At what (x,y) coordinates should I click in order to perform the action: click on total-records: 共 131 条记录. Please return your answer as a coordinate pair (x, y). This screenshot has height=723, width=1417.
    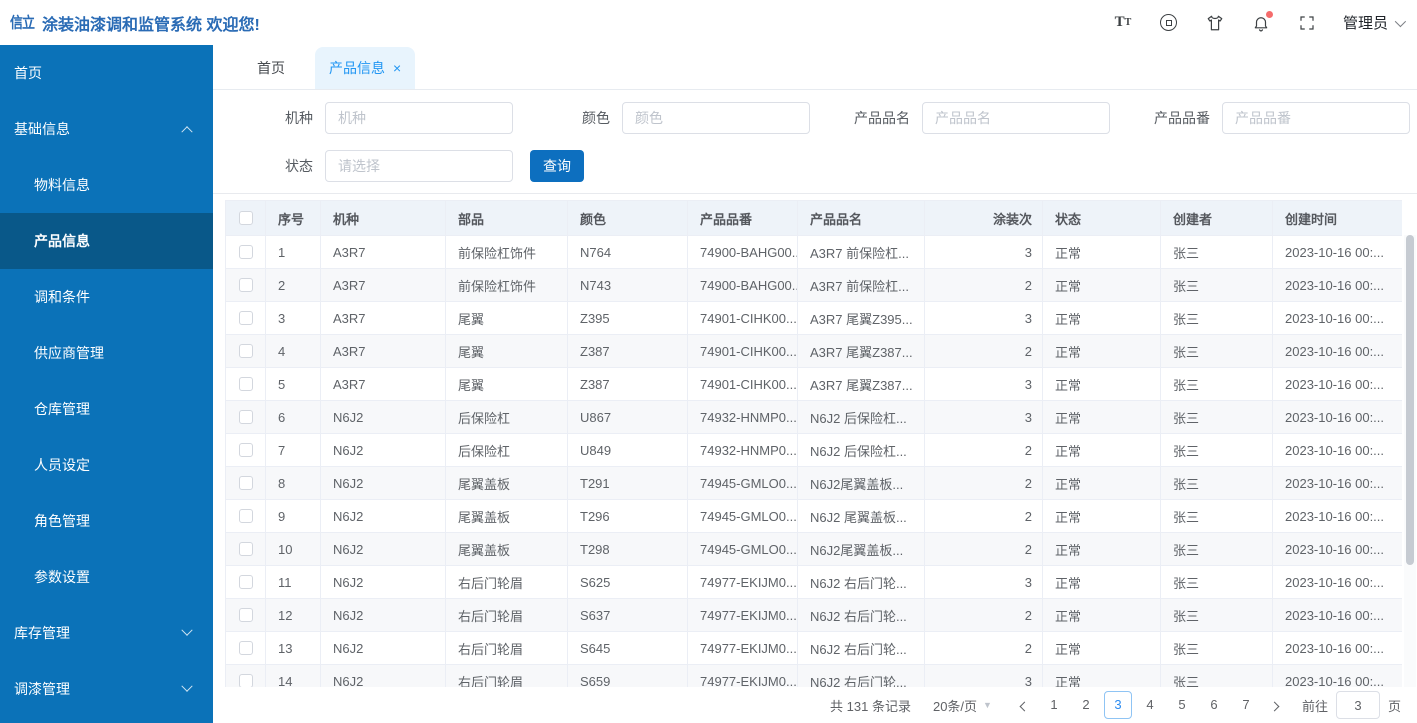
    Looking at the image, I should click on (870, 706).